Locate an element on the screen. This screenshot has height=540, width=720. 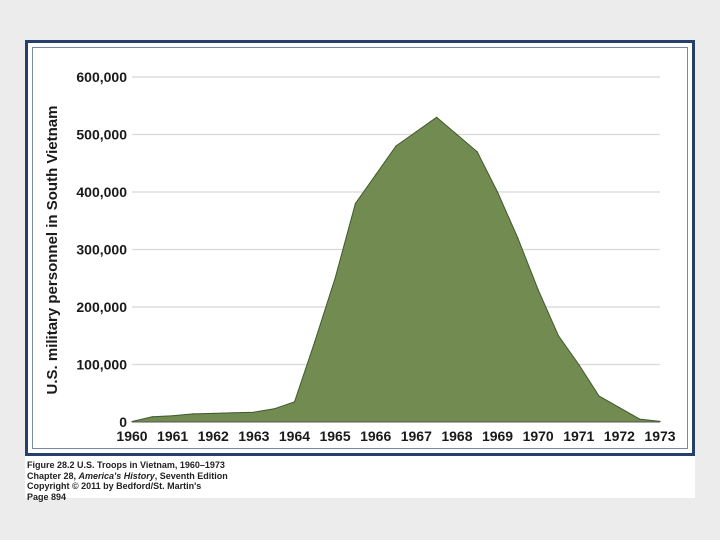
y-tick-label: 500,000 is located at coordinates (101, 135).